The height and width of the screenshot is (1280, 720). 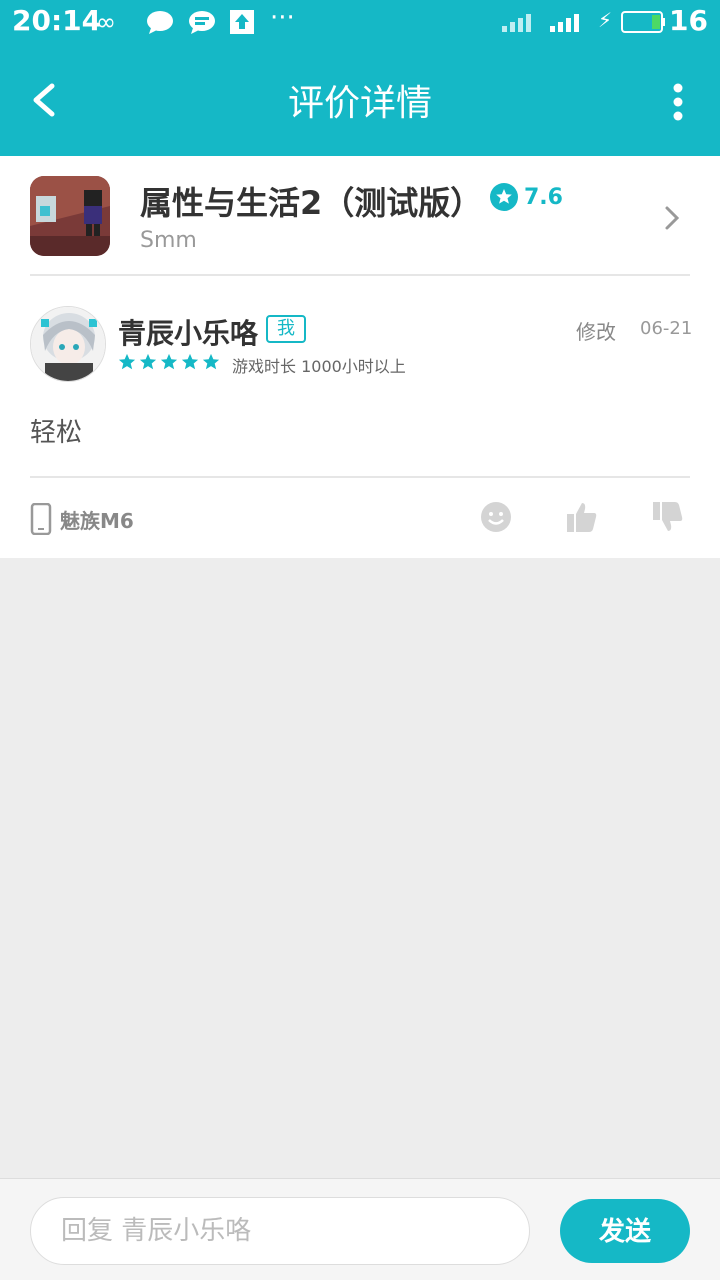 What do you see at coordinates (41, 519) in the screenshot?
I see `phone-icon` at bounding box center [41, 519].